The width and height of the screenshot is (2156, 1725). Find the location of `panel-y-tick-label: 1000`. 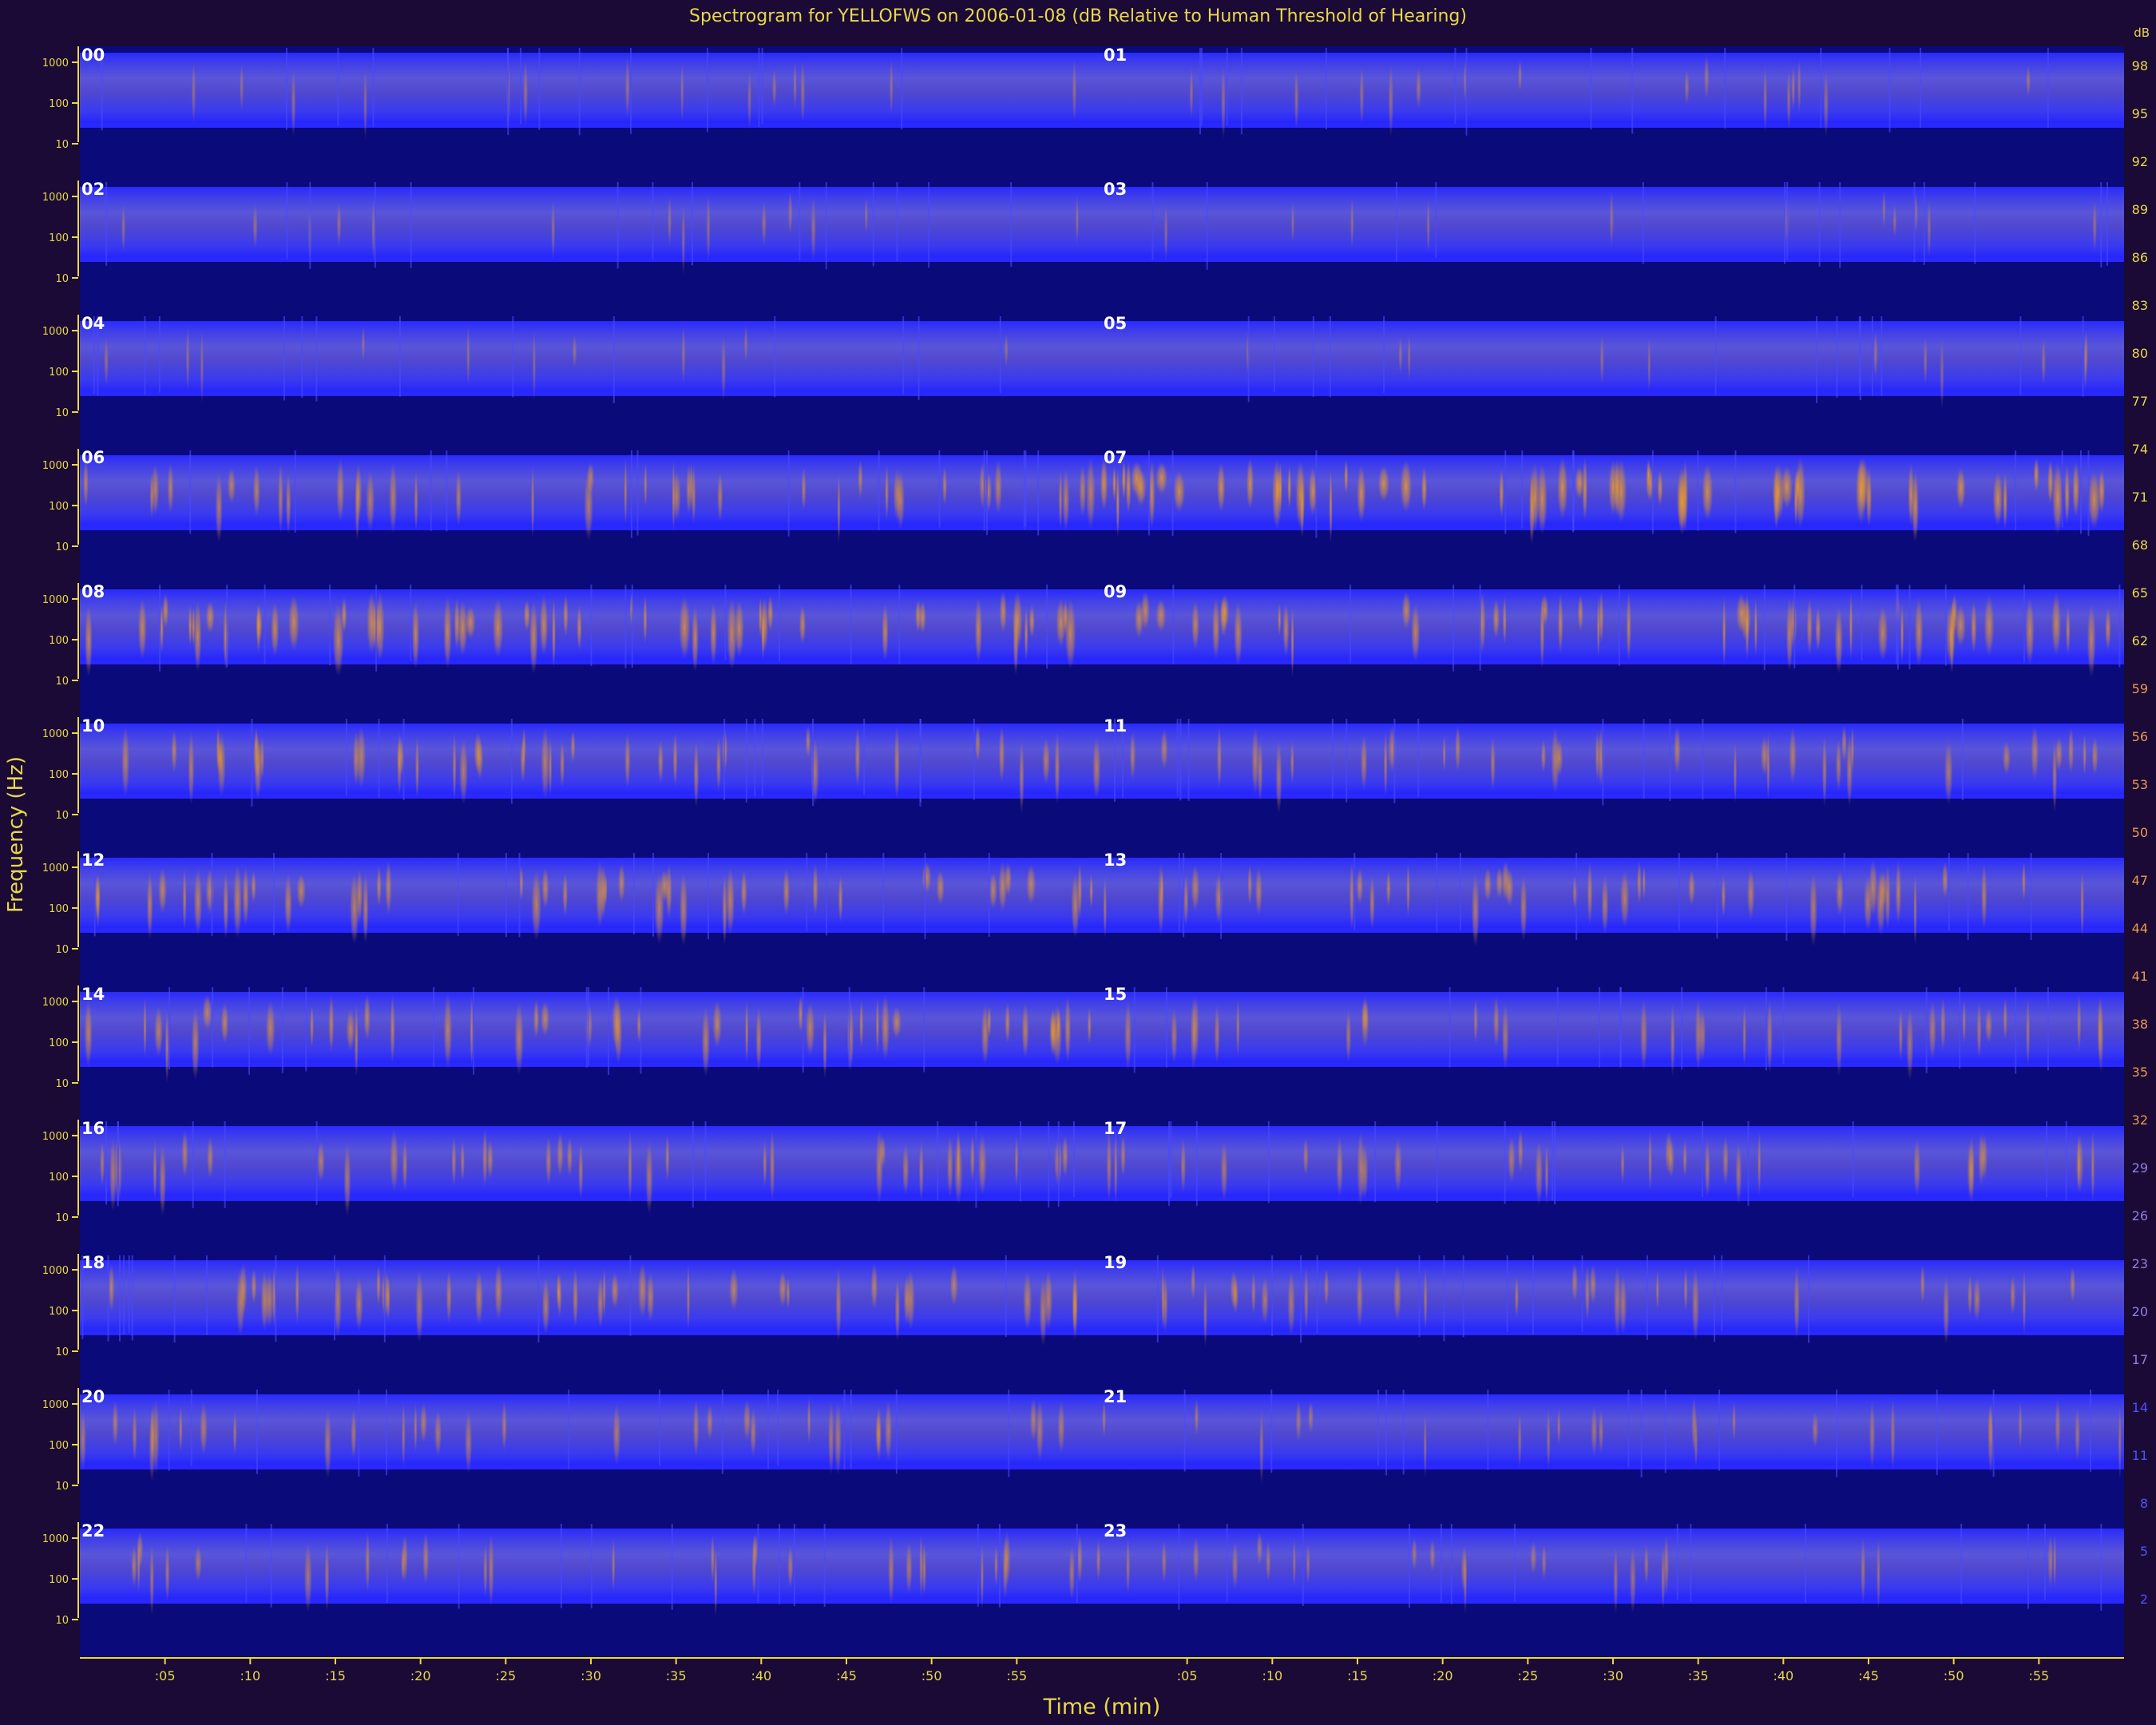

panel-y-tick-label: 1000 is located at coordinates (55, 466).